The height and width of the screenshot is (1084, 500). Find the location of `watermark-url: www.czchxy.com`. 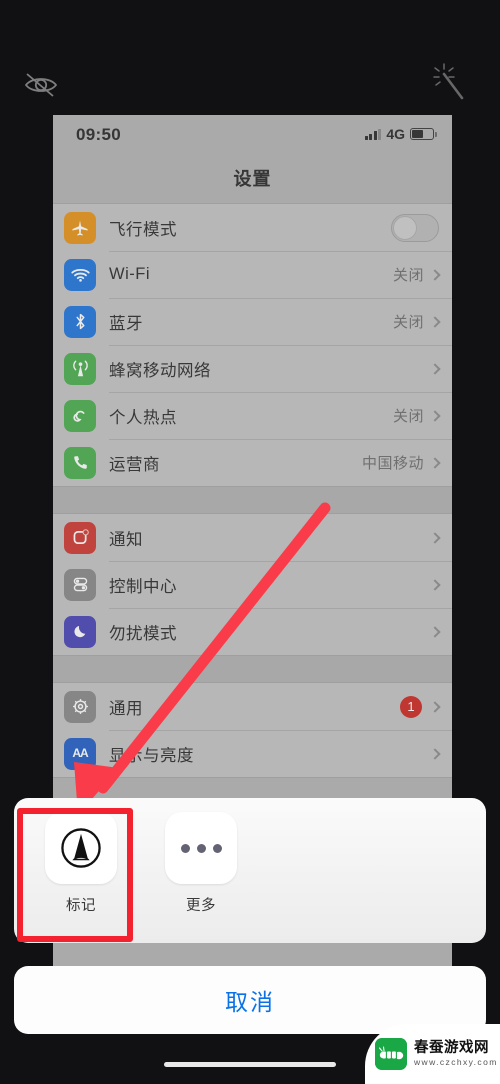

watermark-url: www.czchxy.com is located at coordinates (456, 1062).